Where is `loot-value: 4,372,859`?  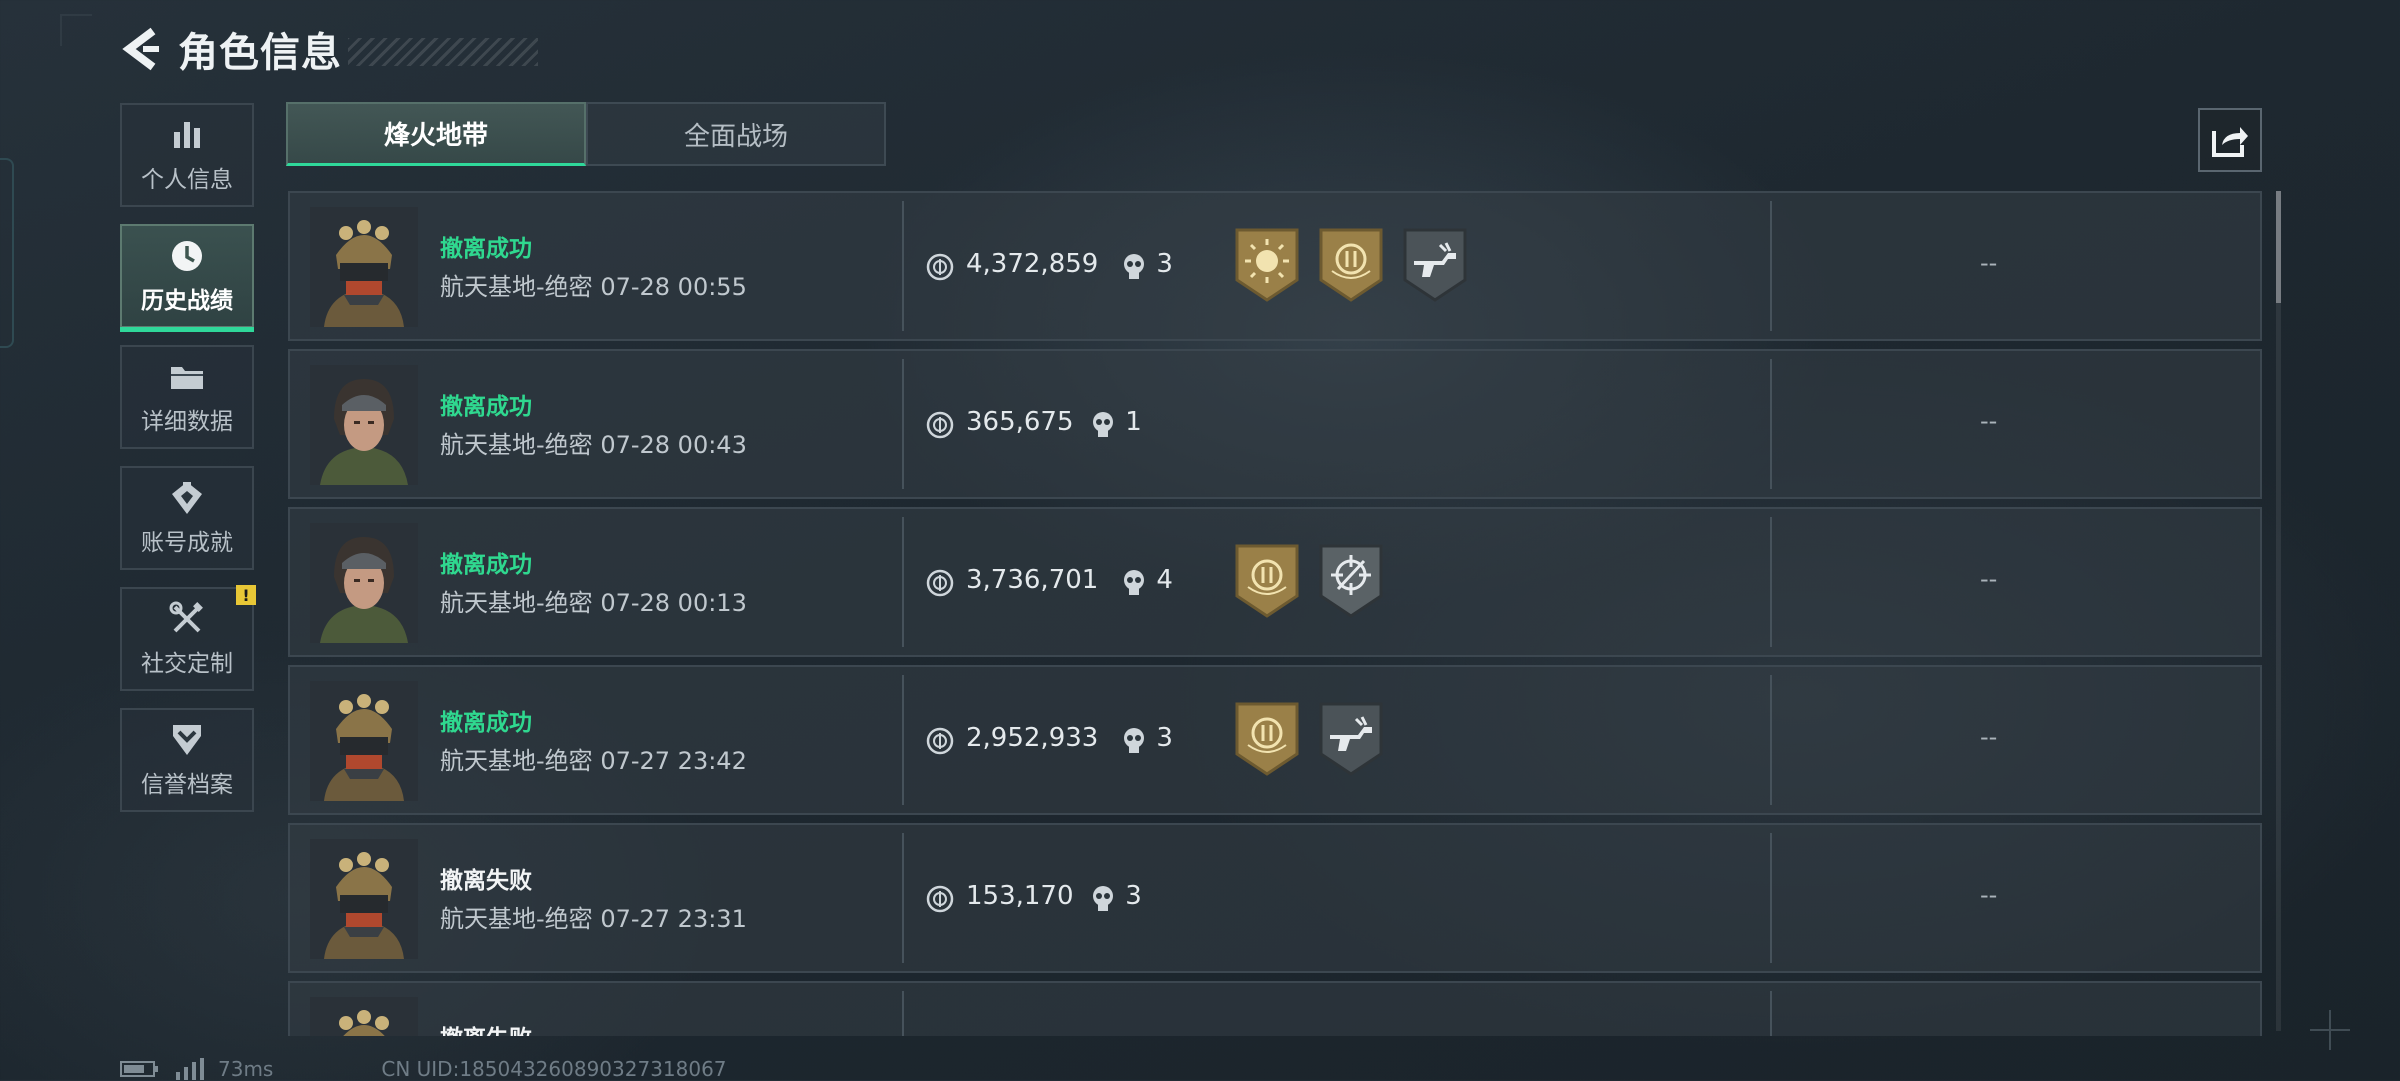 loot-value: 4,372,859 is located at coordinates (1032, 264).